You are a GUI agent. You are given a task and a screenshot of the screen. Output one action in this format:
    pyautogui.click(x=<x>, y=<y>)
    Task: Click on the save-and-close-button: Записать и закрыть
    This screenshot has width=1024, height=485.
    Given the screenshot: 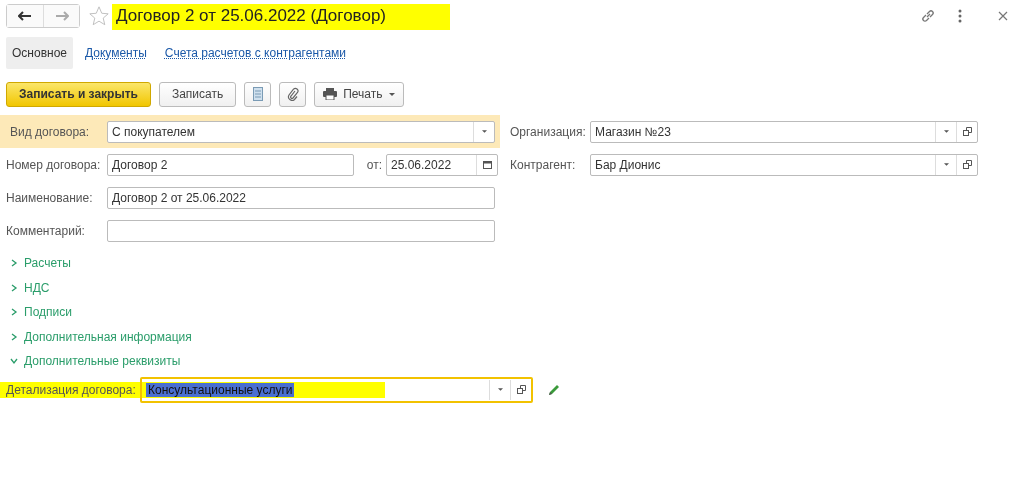 What is the action you would take?
    pyautogui.click(x=78, y=94)
    